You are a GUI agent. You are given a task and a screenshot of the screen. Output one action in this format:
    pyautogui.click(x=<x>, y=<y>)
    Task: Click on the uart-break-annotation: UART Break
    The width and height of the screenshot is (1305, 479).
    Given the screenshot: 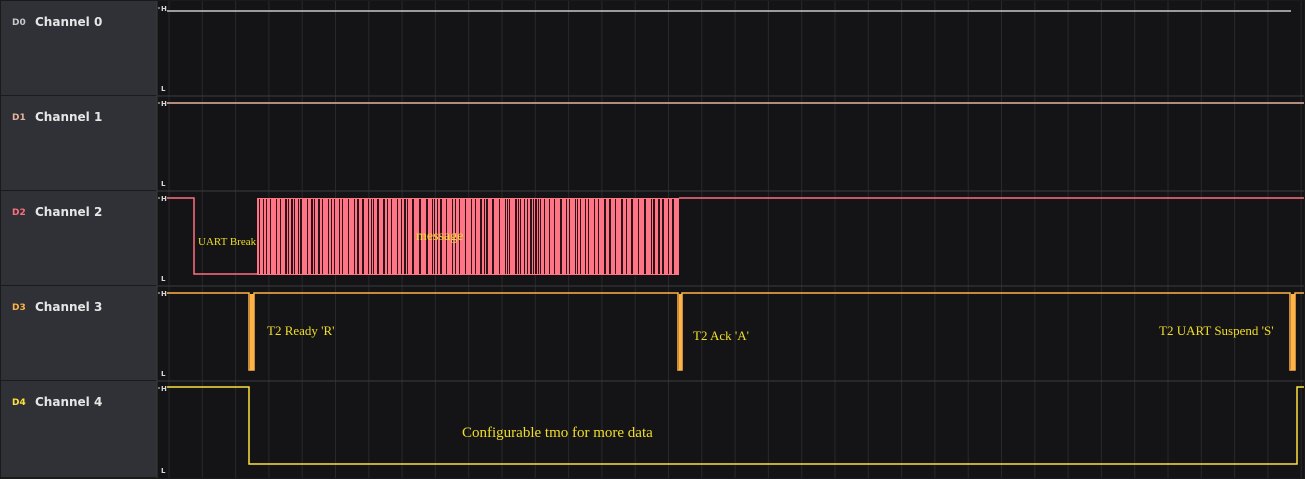 What is the action you would take?
    pyautogui.click(x=227, y=242)
    